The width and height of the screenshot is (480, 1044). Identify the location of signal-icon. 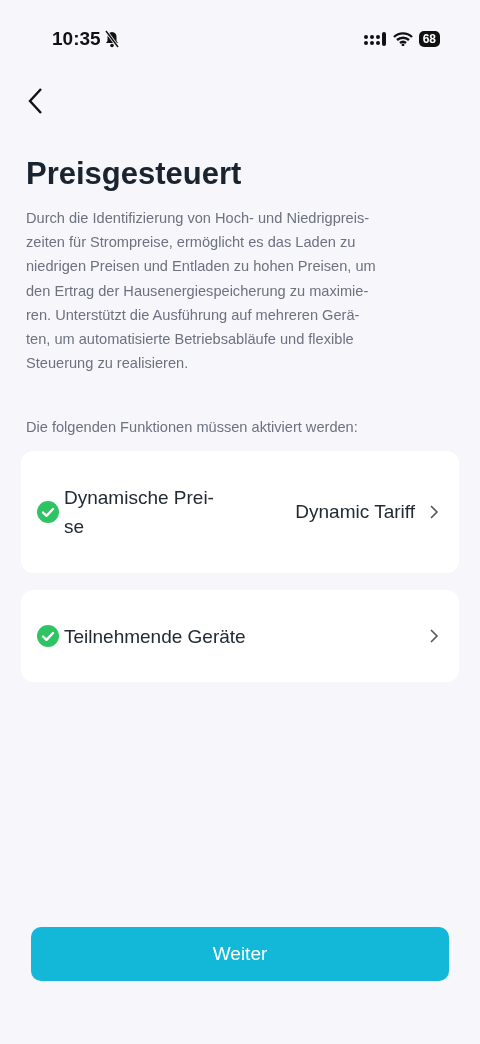
(374, 39).